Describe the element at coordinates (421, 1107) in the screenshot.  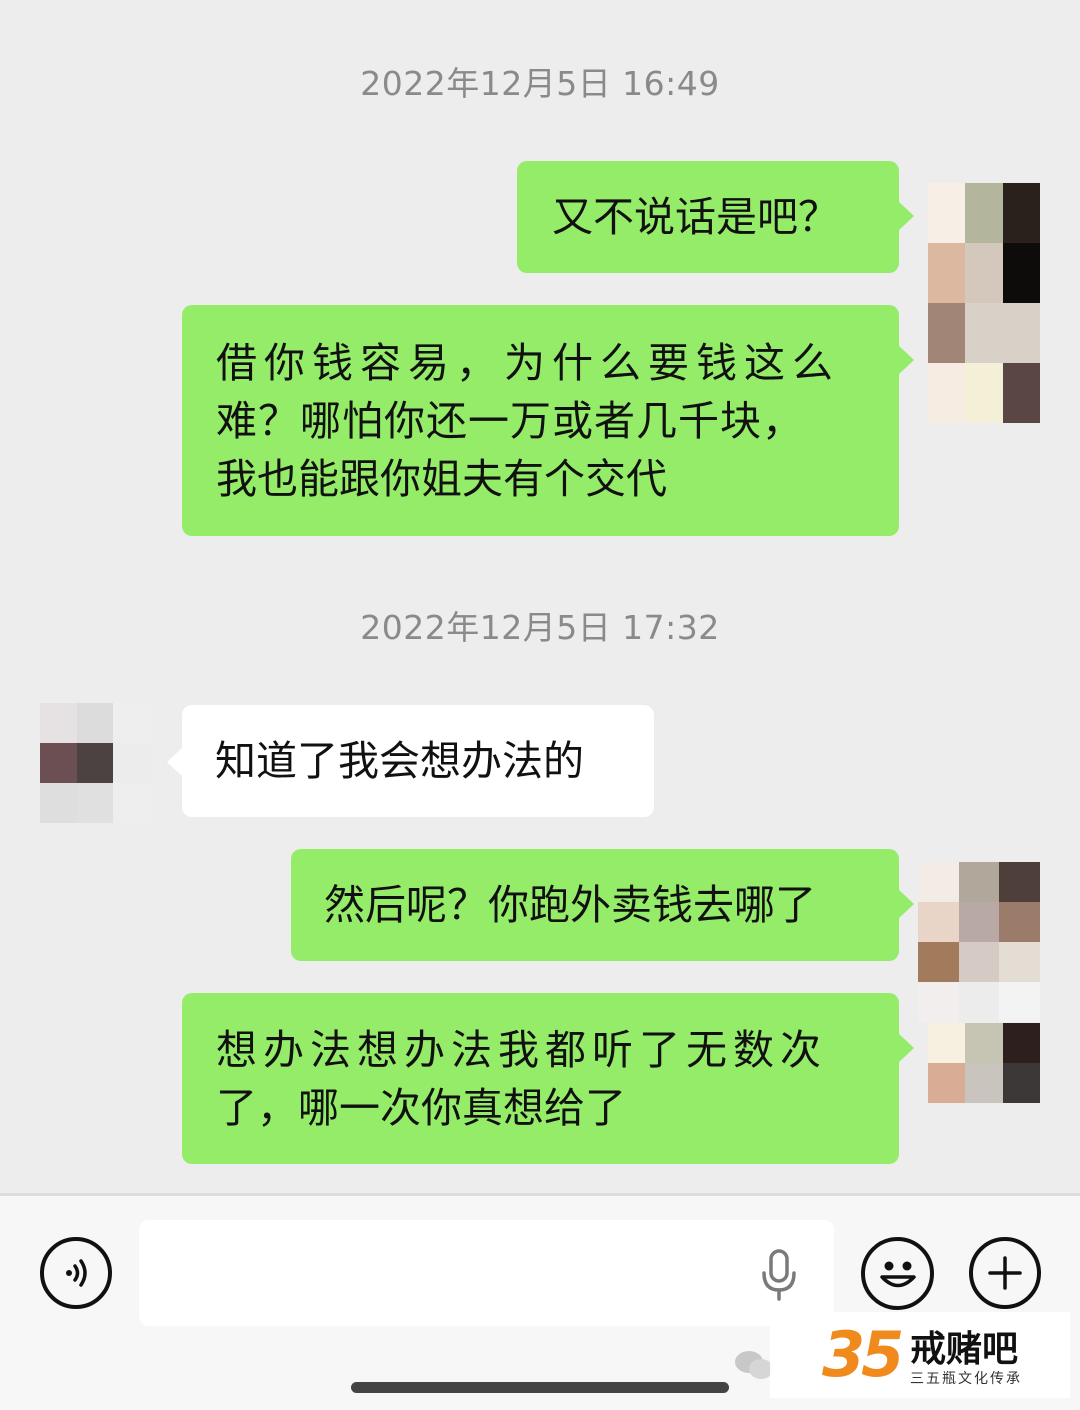
I see `message-text-line: 了，哪一次你真想给了` at that location.